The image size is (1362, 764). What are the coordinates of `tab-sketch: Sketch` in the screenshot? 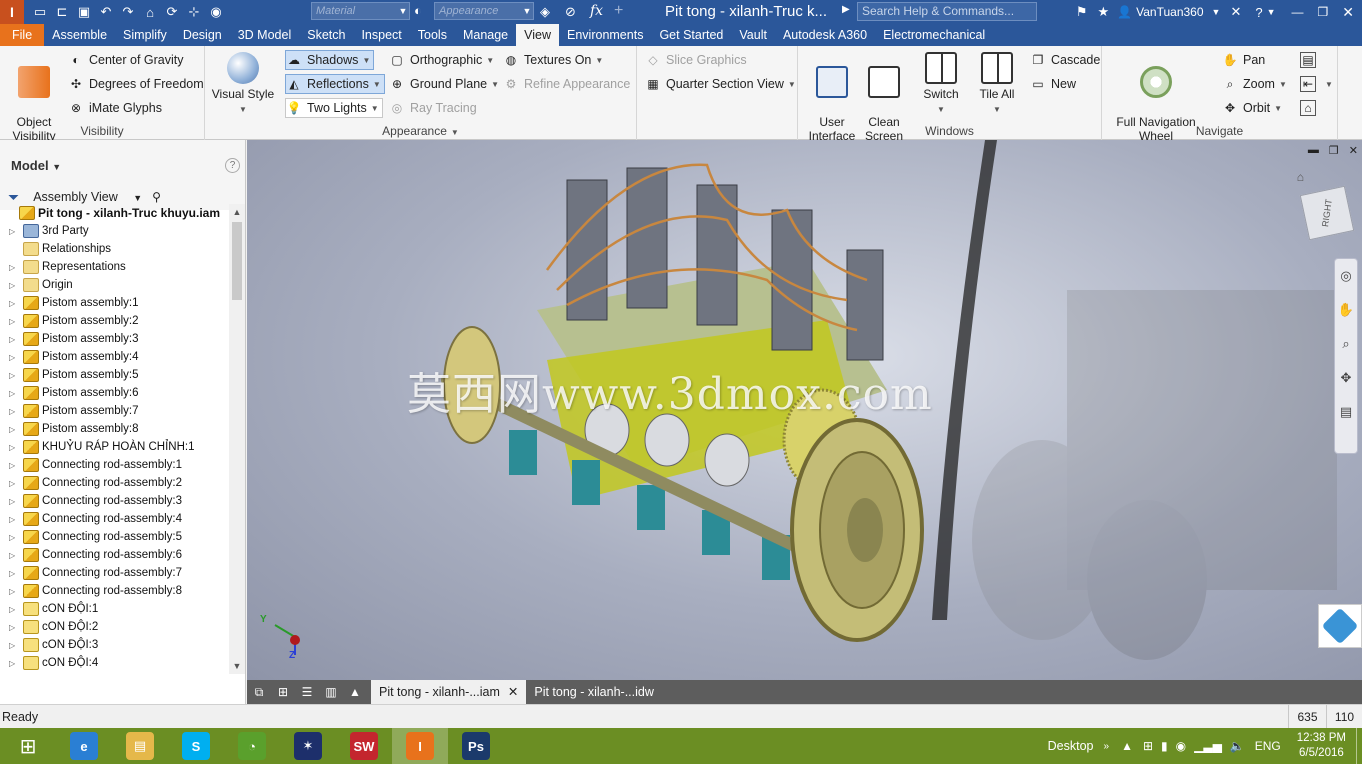 It's located at (326, 35).